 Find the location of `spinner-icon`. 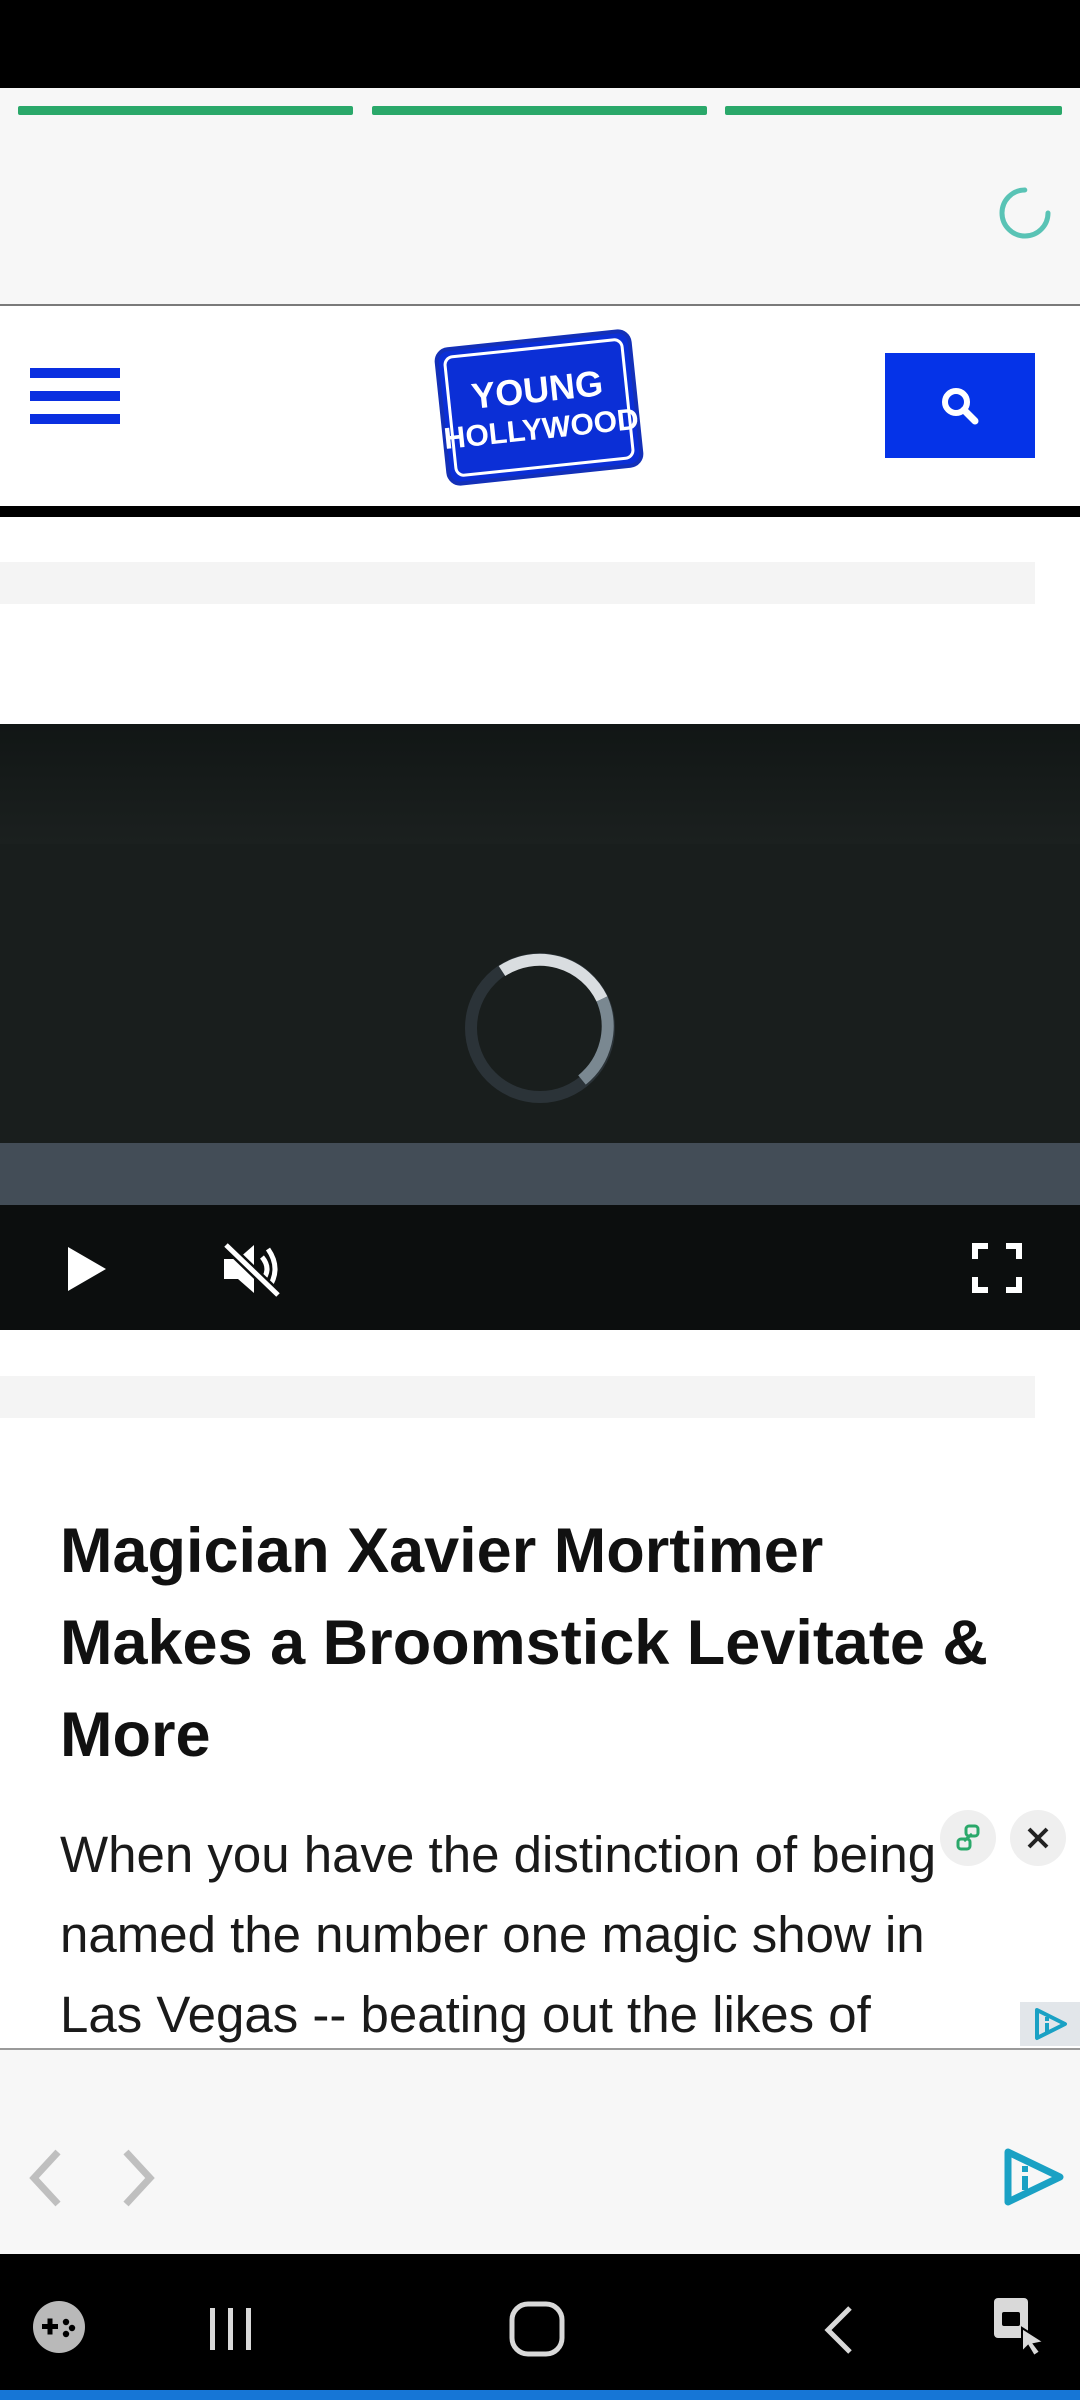

spinner-icon is located at coordinates (1025, 213).